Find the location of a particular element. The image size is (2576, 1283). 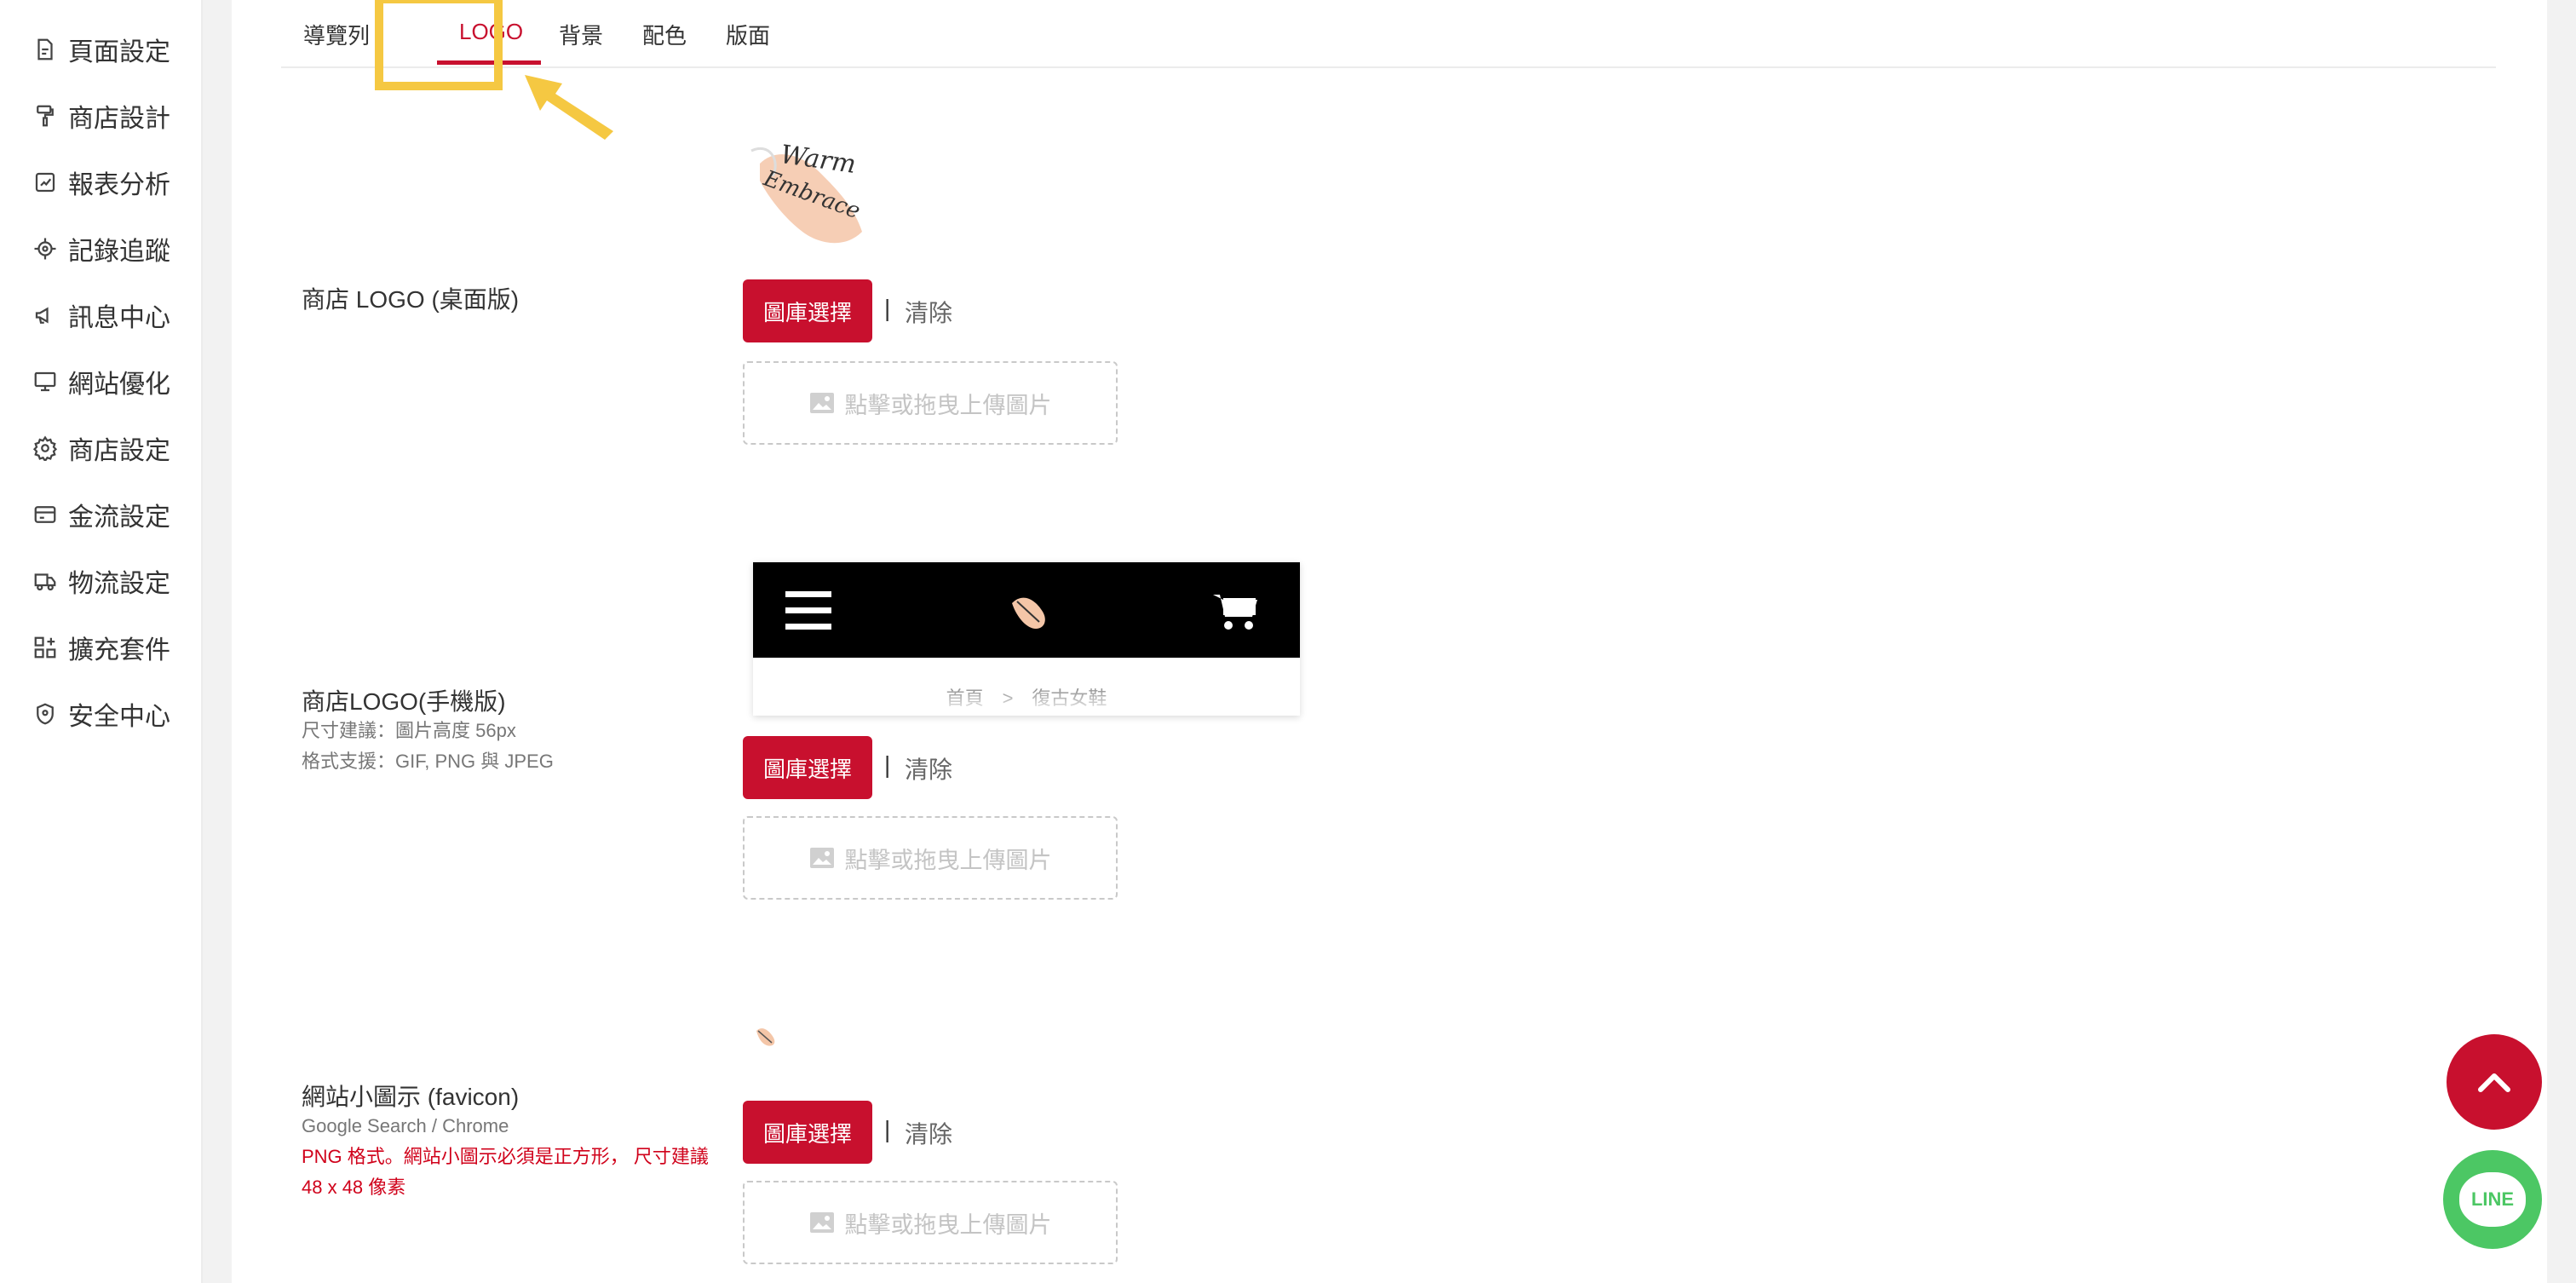

sidebar-item-label: 報表分析 is located at coordinates (119, 185).